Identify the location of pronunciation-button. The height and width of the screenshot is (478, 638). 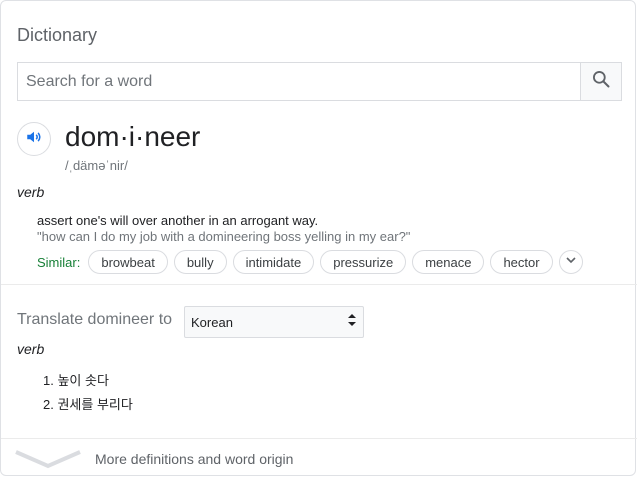
(34, 139).